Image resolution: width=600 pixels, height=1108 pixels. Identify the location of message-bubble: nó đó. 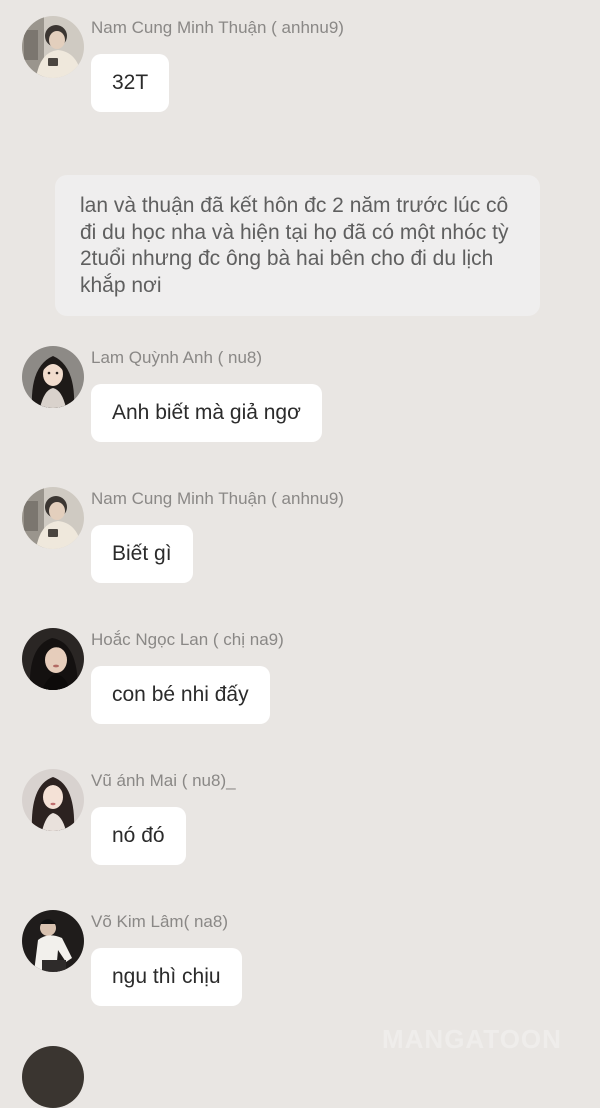
(138, 836).